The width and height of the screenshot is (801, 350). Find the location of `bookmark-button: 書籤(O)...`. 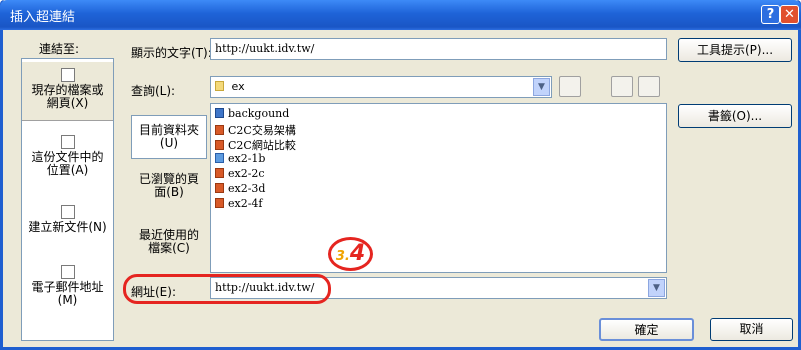

bookmark-button: 書籤(O)... is located at coordinates (735, 116).